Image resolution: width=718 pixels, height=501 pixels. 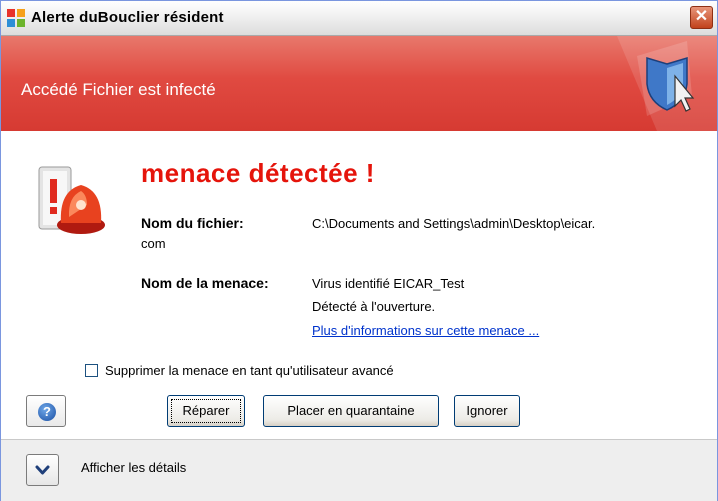 I want to click on chevron-down-icon, so click(x=42, y=470).